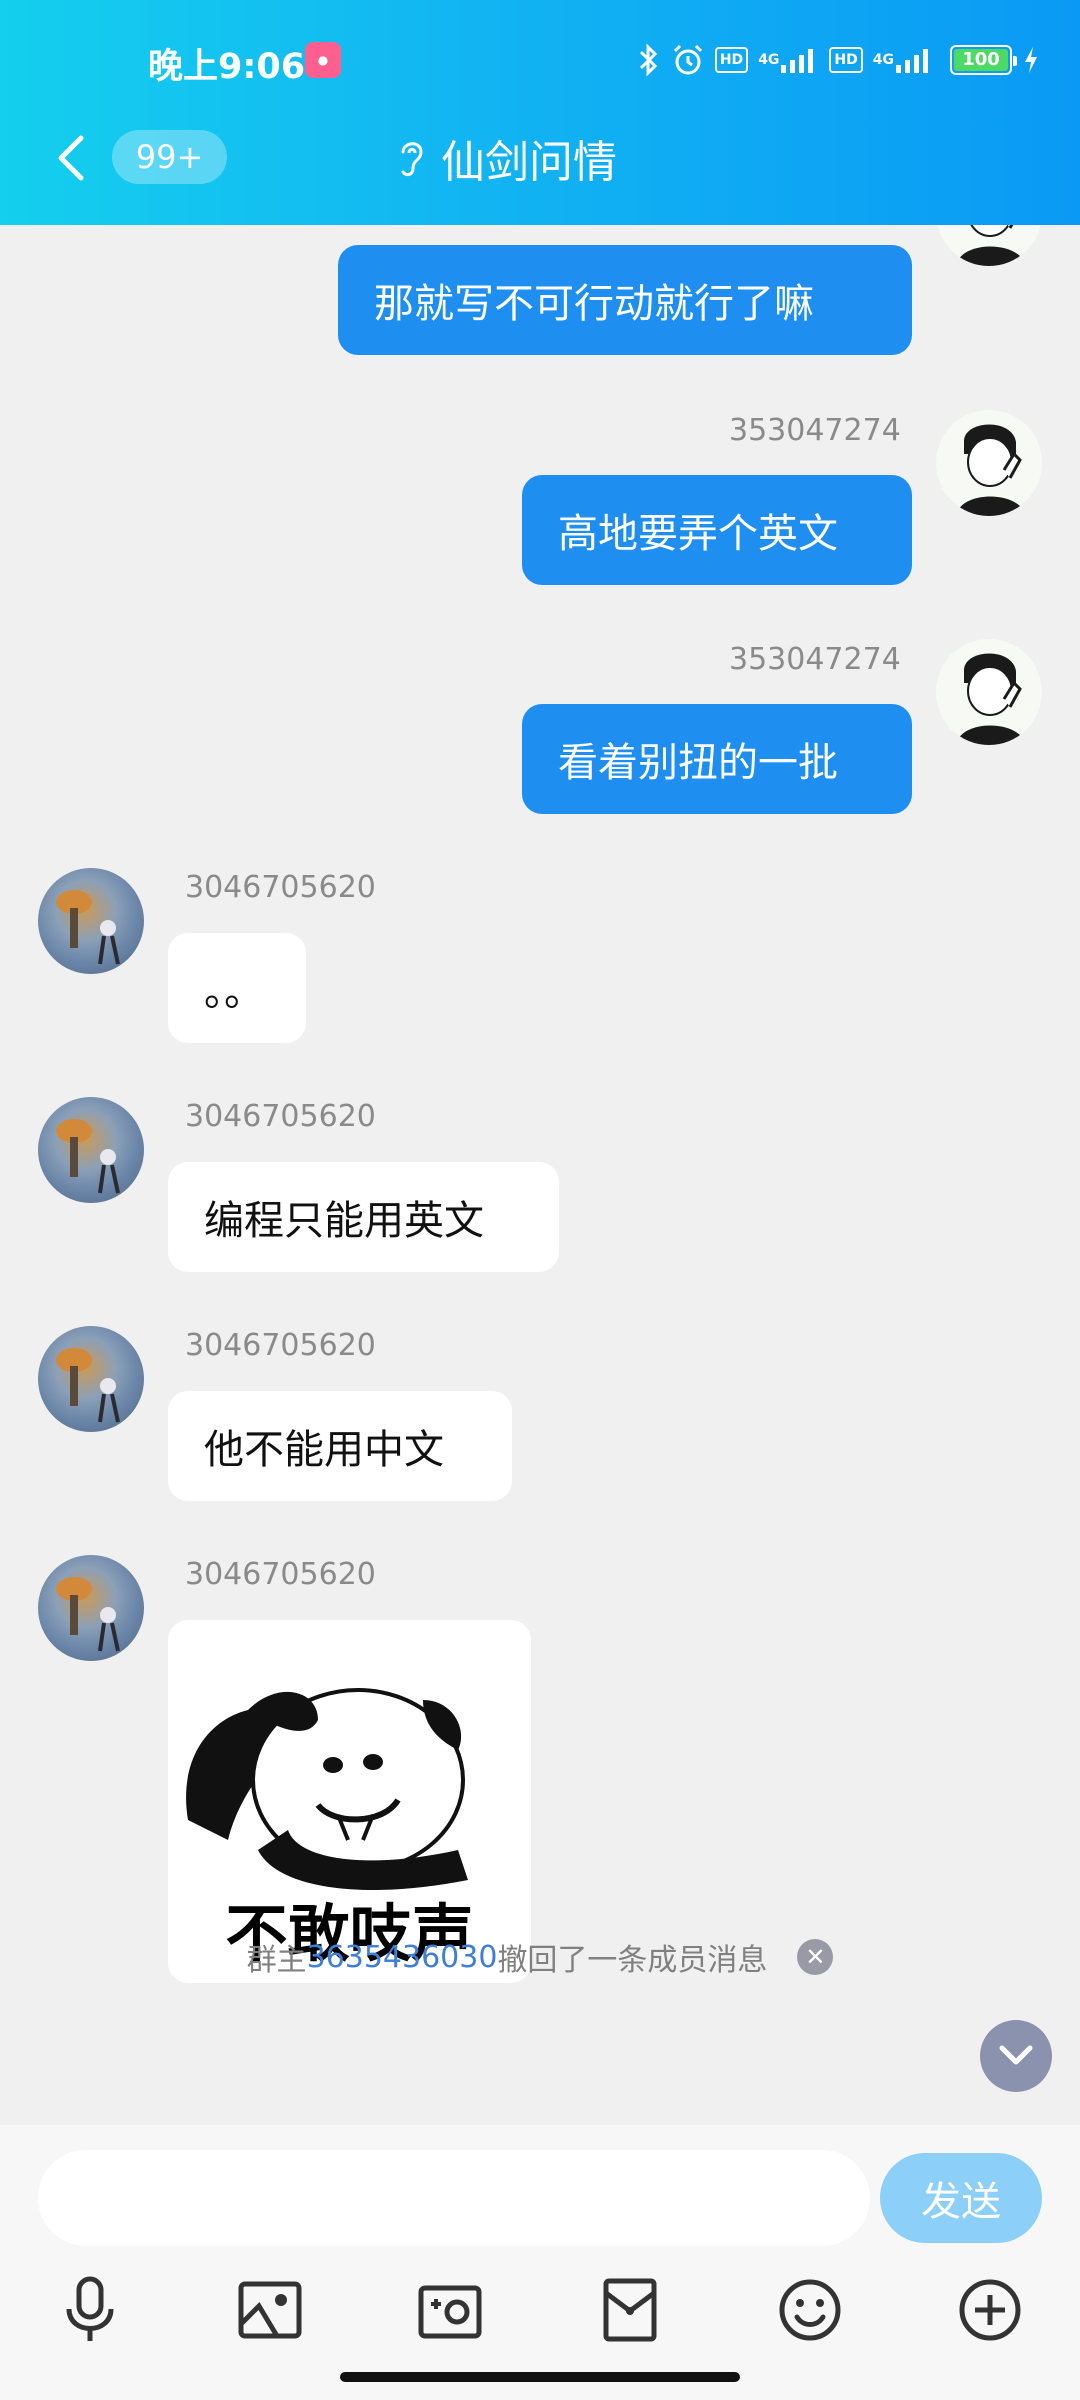 This screenshot has height=2400, width=1080. Describe the element at coordinates (717, 530) in the screenshot. I see `message-bubble: 高地要弄个英文` at that location.